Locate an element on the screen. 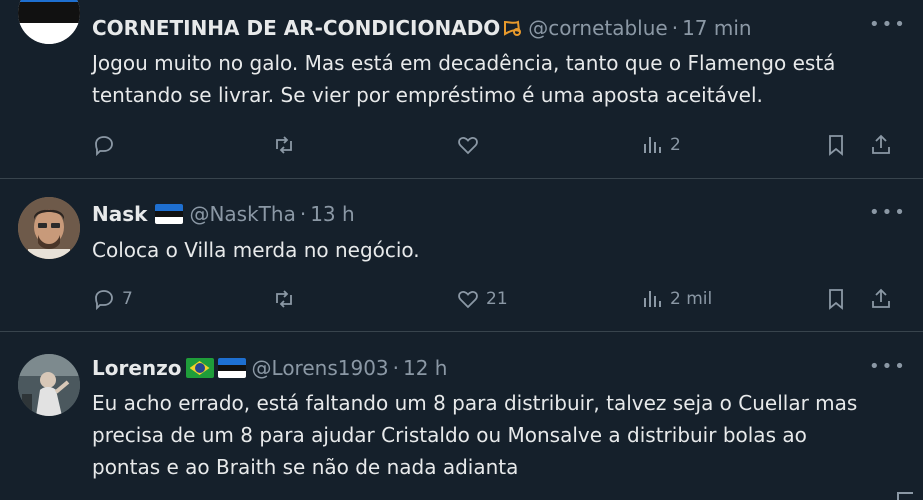 The width and height of the screenshot is (923, 500). reply-button is located at coordinates (107, 145).